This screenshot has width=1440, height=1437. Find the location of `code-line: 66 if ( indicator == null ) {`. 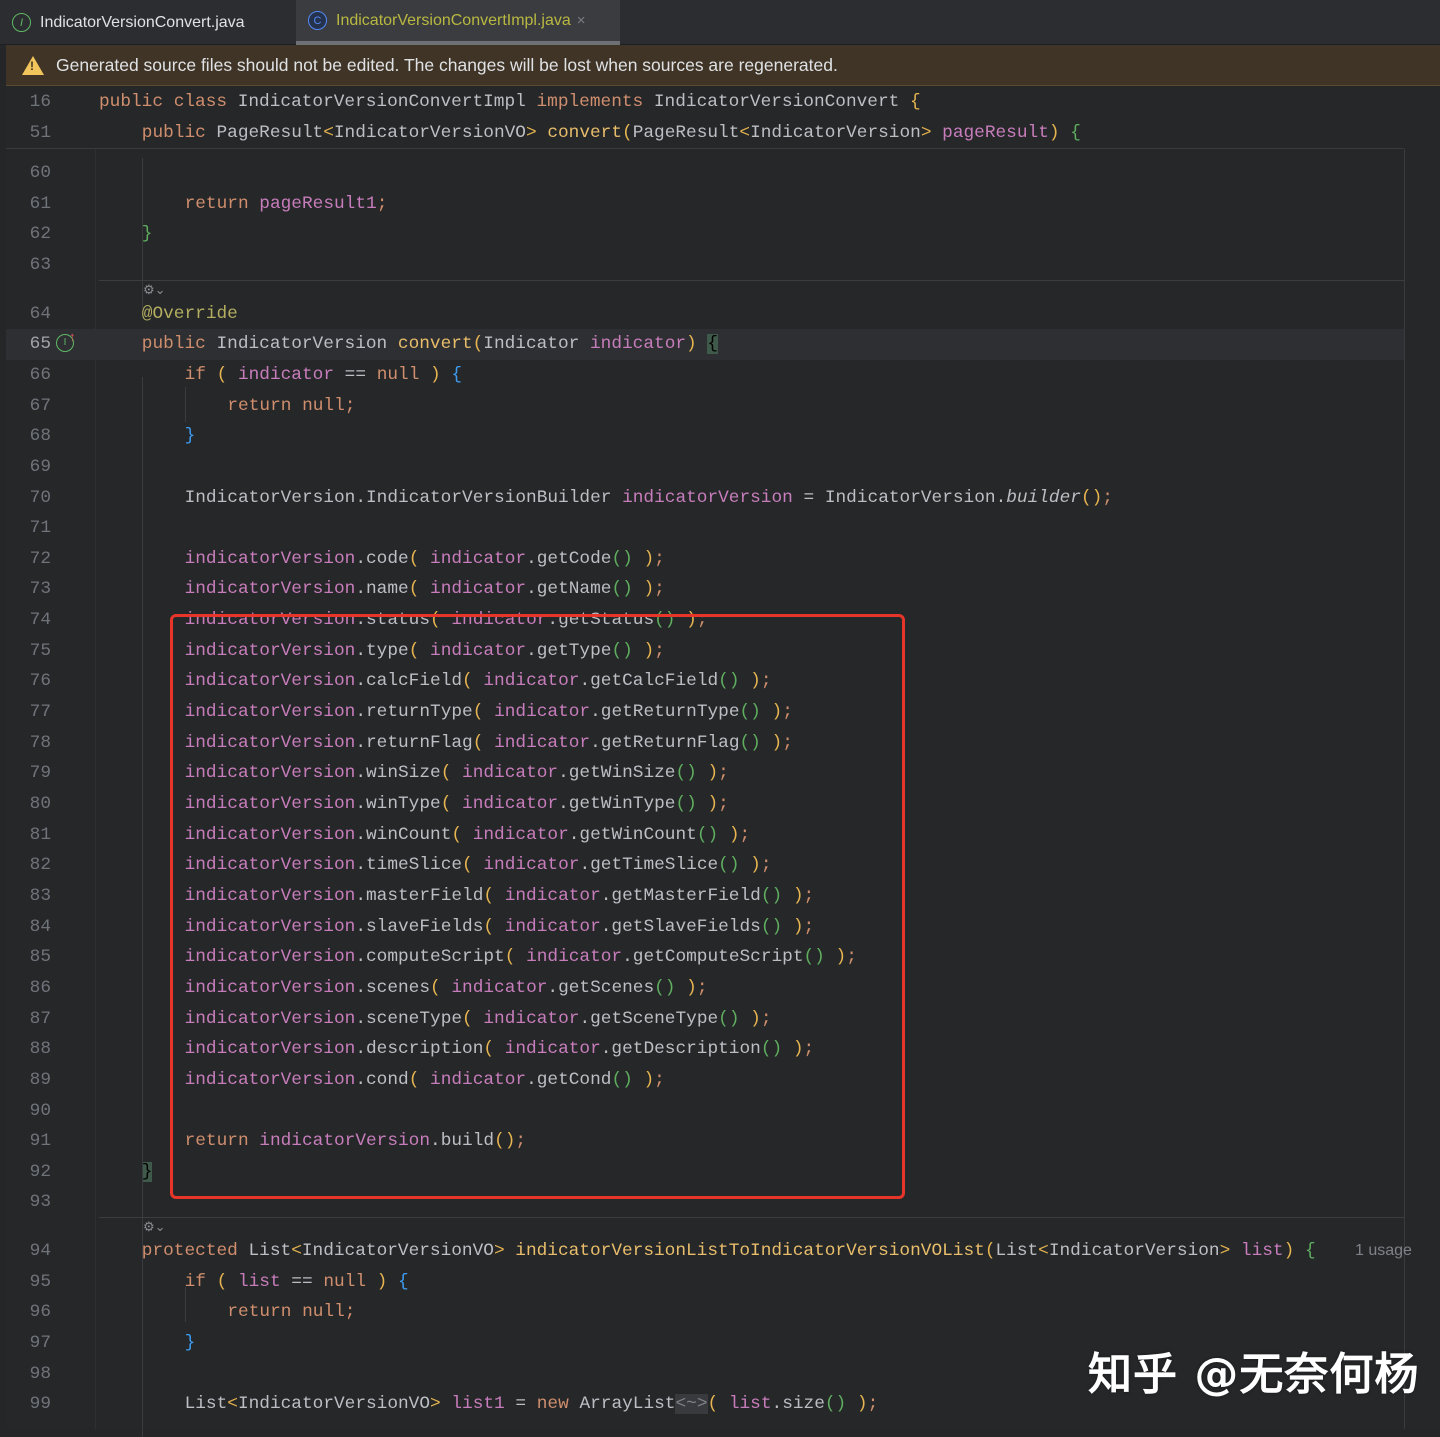

code-line: 66 if ( indicator == null ) { is located at coordinates (705, 375).